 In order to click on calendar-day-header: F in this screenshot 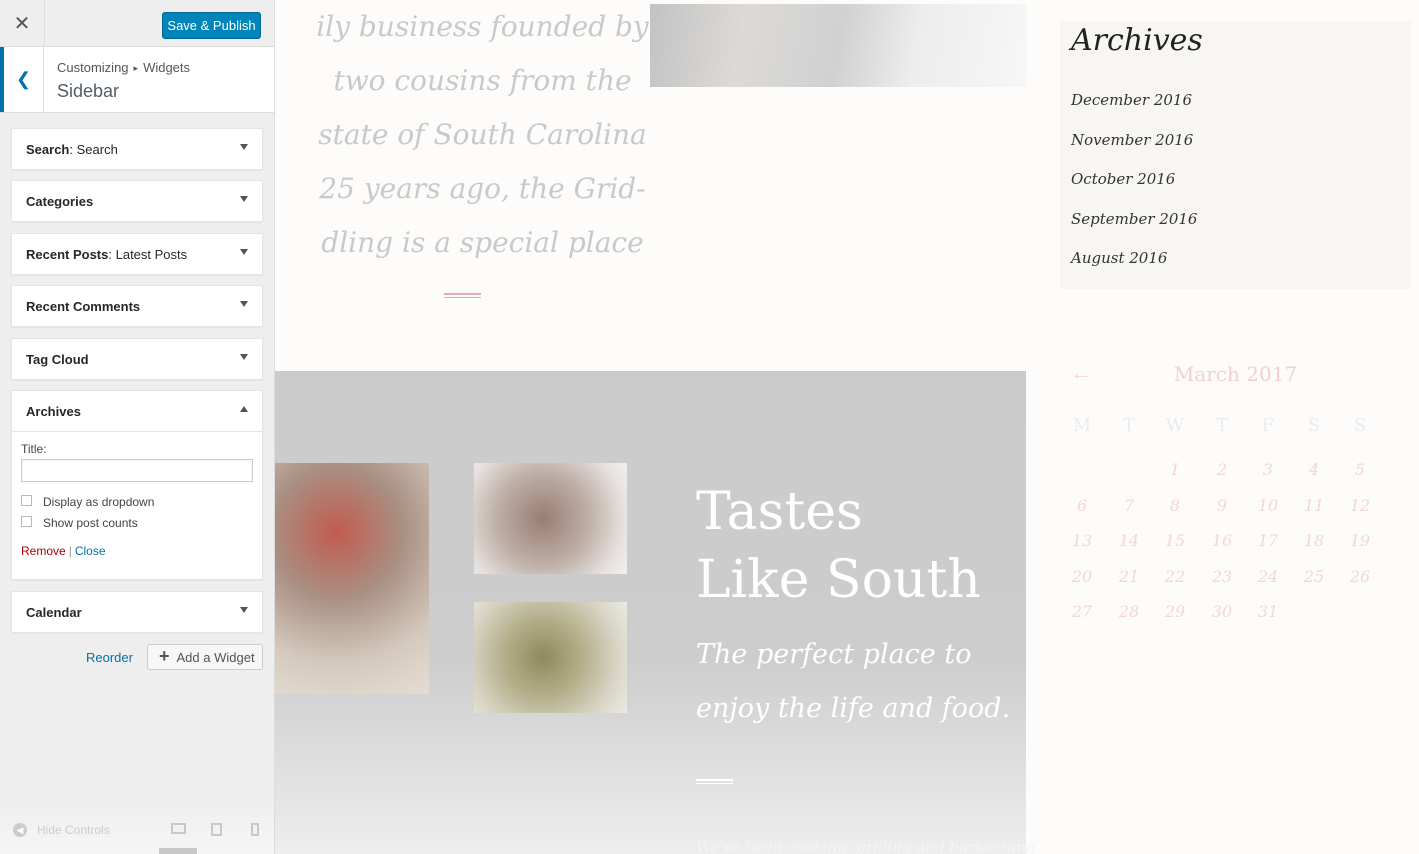, I will do `click(1268, 425)`.